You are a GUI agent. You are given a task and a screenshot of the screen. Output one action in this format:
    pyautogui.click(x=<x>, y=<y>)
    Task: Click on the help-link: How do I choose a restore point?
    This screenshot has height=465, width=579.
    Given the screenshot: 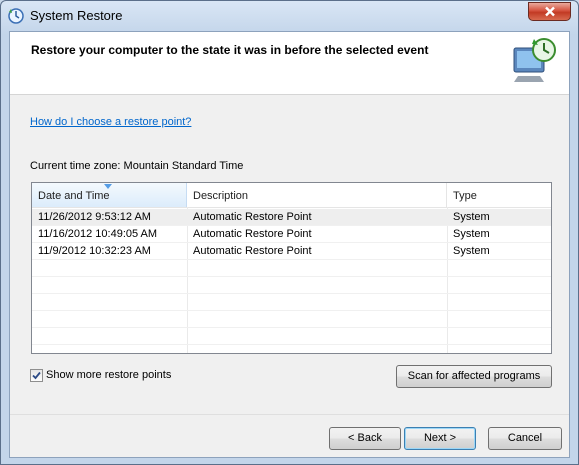 What is the action you would take?
    pyautogui.click(x=110, y=122)
    